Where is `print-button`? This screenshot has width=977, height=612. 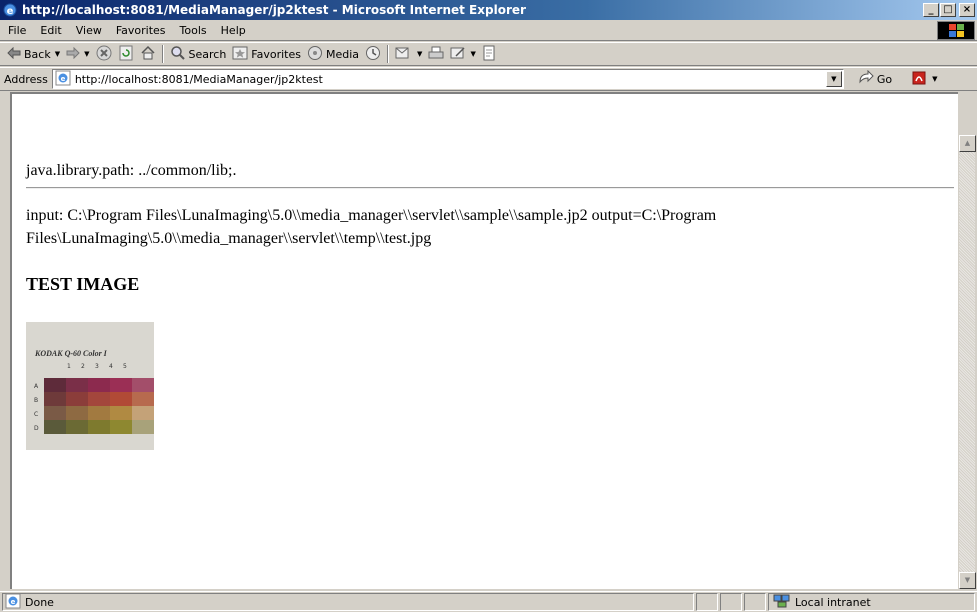 print-button is located at coordinates (436, 54).